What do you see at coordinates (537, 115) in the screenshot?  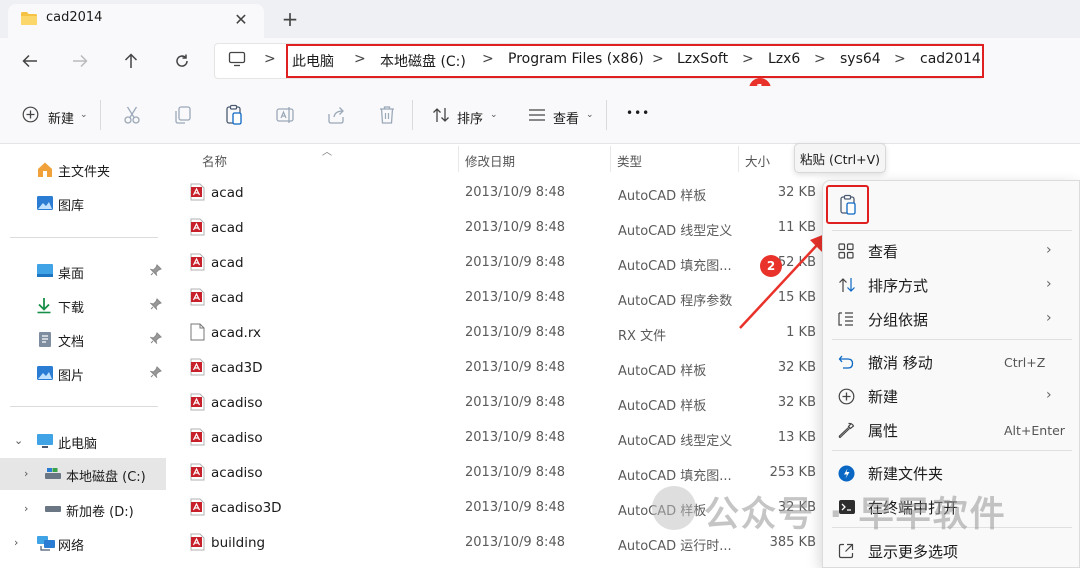 I see `view-icon` at bounding box center [537, 115].